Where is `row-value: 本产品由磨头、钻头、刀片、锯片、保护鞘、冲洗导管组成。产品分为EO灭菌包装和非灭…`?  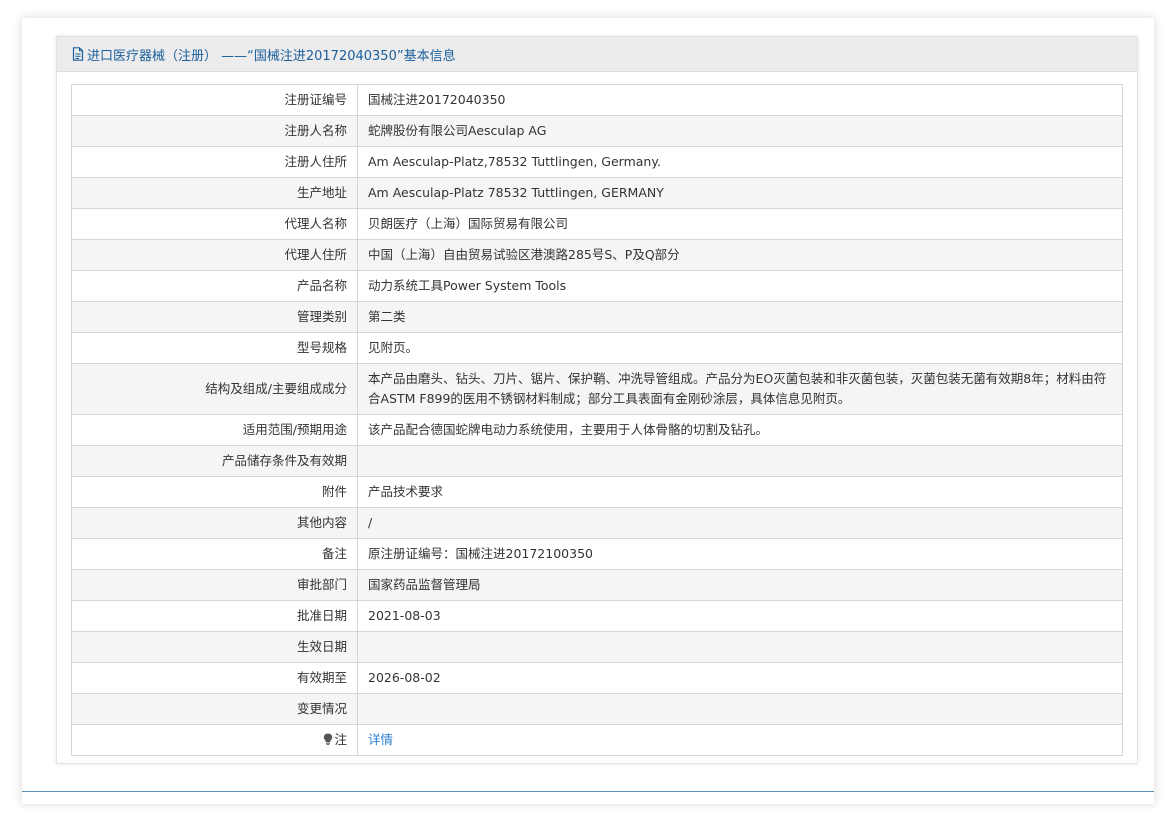
row-value: 本产品由磨头、钻头、刀片、锯片、保护鞘、冲洗导管组成。产品分为EO灭菌包装和非灭… is located at coordinates (740, 389).